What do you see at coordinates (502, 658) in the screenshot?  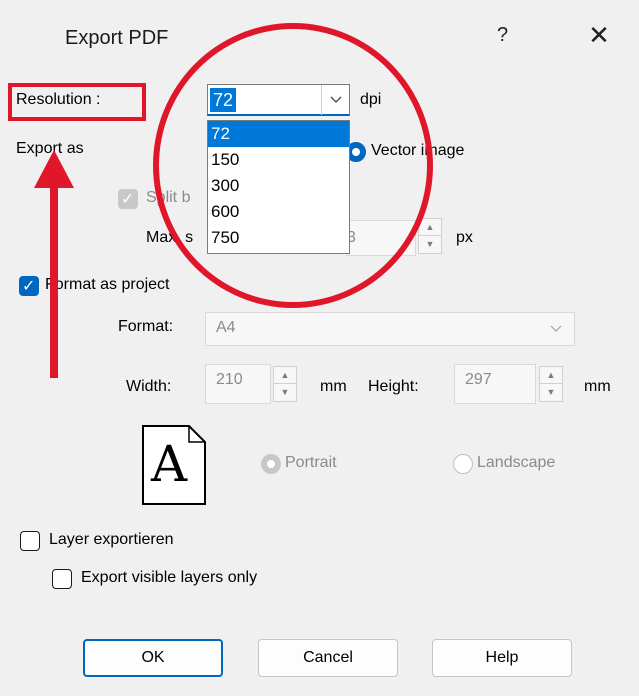 I see `help-button: Help` at bounding box center [502, 658].